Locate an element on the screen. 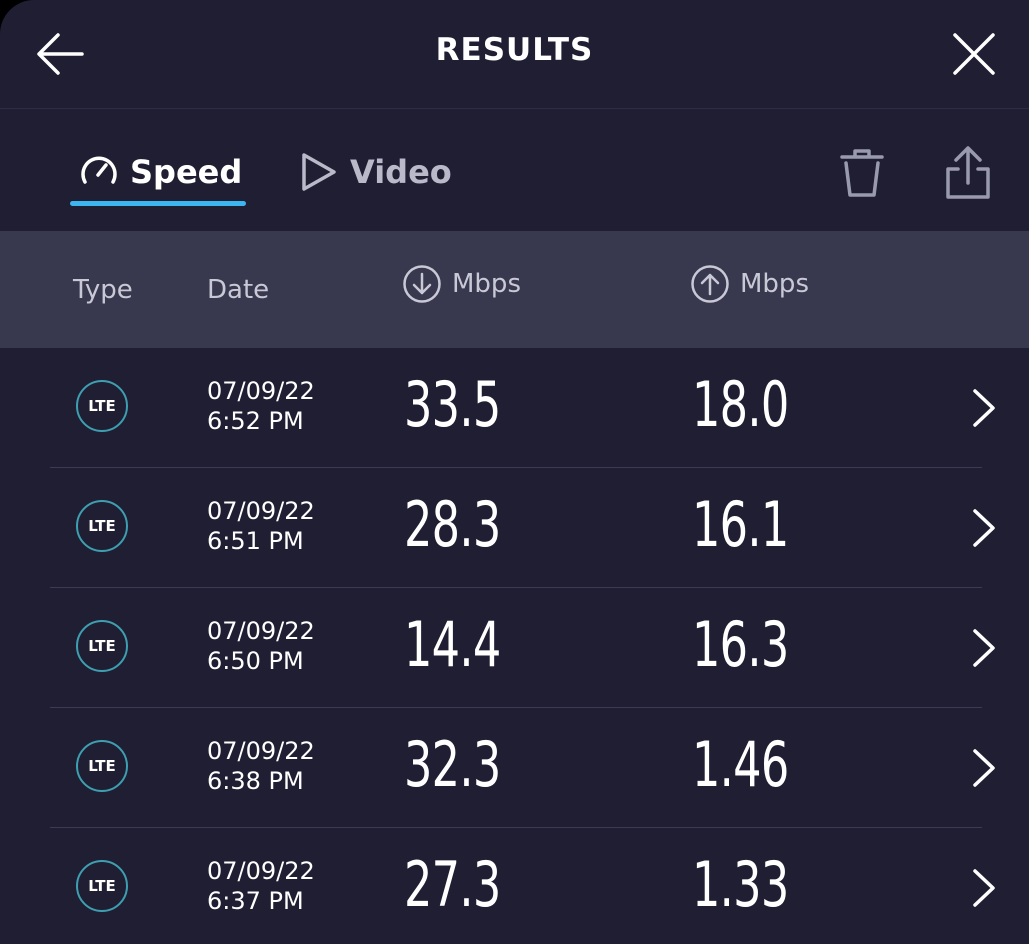  top-bar: RESULTS is located at coordinates (514, 54).